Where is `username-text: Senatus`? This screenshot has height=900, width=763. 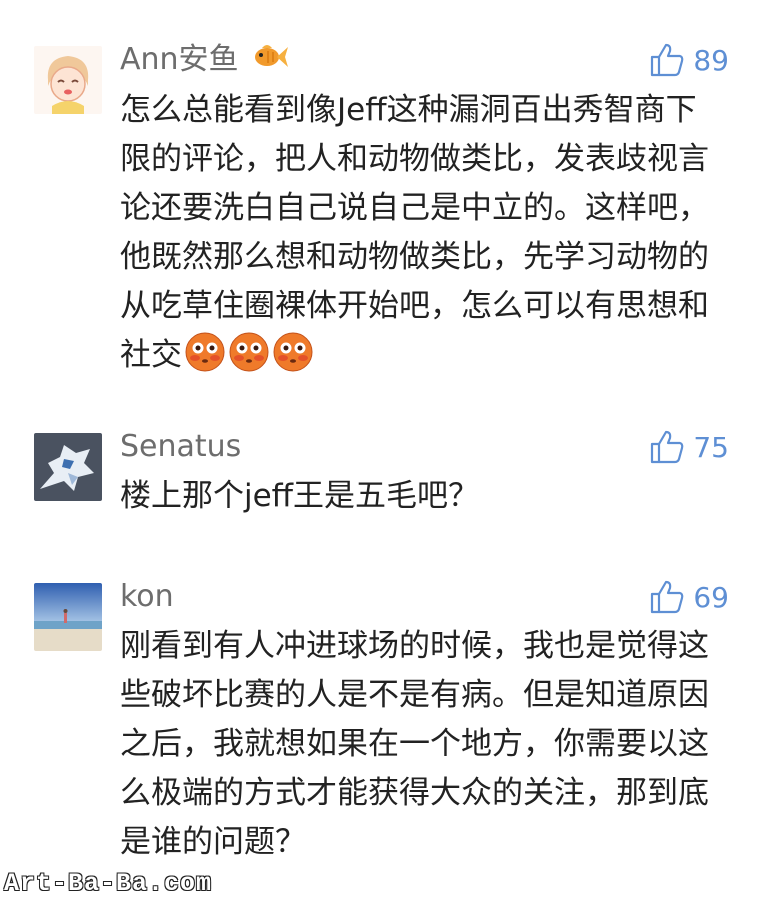 username-text: Senatus is located at coordinates (181, 446).